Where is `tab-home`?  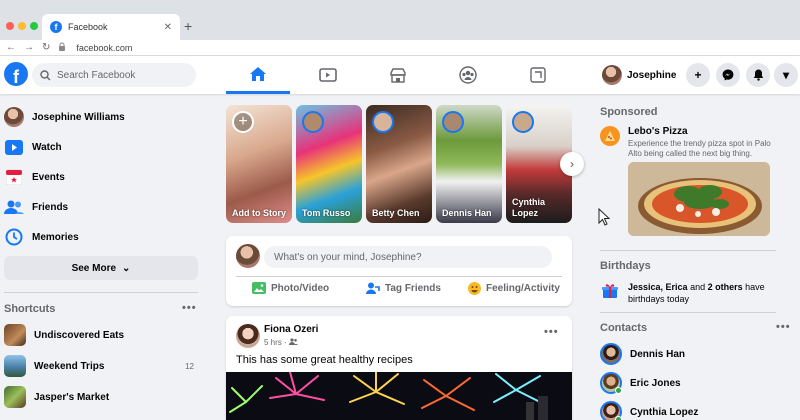 tab-home is located at coordinates (258, 75).